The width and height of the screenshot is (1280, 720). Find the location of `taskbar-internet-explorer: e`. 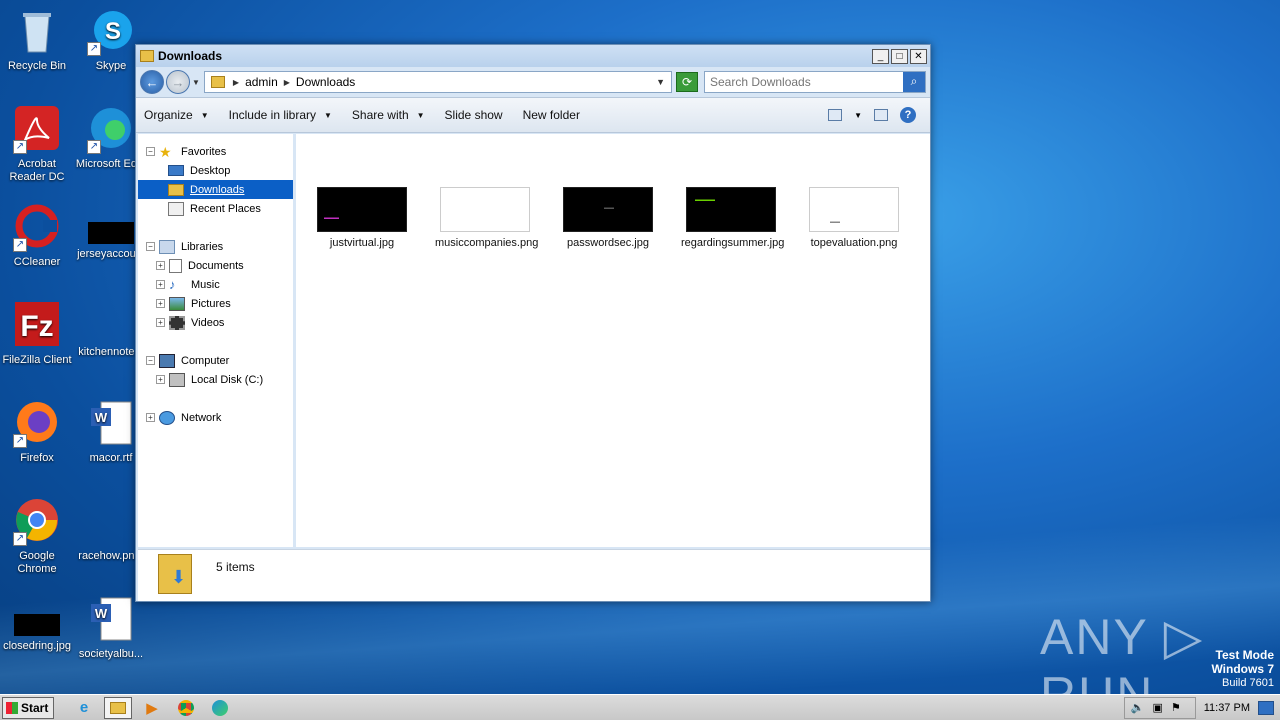

taskbar-internet-explorer: e is located at coordinates (84, 708).